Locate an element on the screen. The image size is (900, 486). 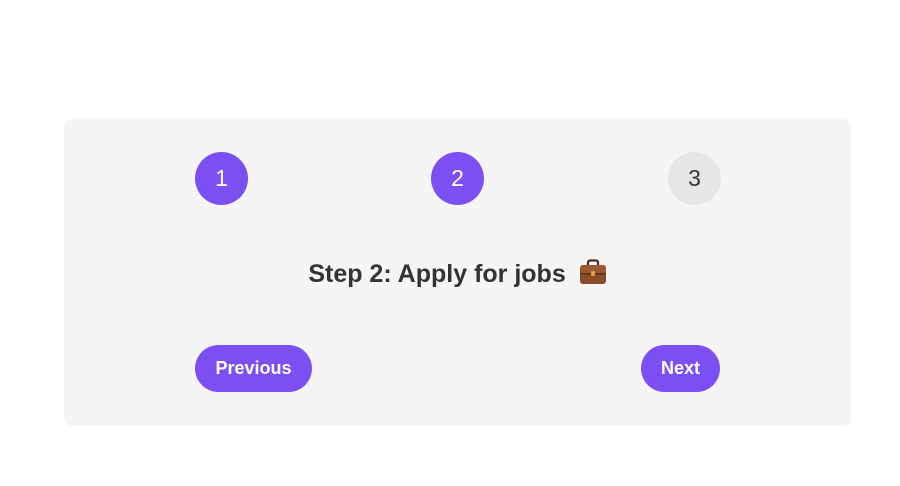
step-1-number: 1 is located at coordinates (221, 178).